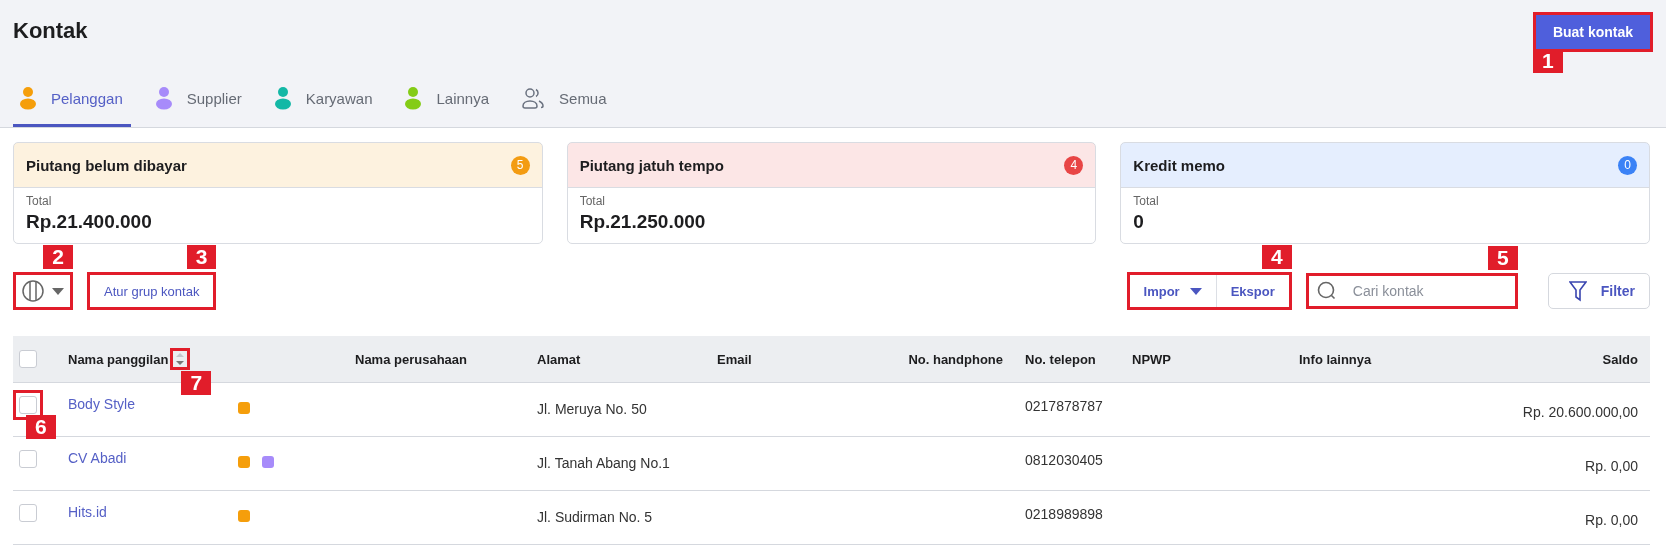 This screenshot has width=1666, height=549. Describe the element at coordinates (592, 409) in the screenshot. I see `address-cell-text: Jl. Meruya No. 50` at that location.